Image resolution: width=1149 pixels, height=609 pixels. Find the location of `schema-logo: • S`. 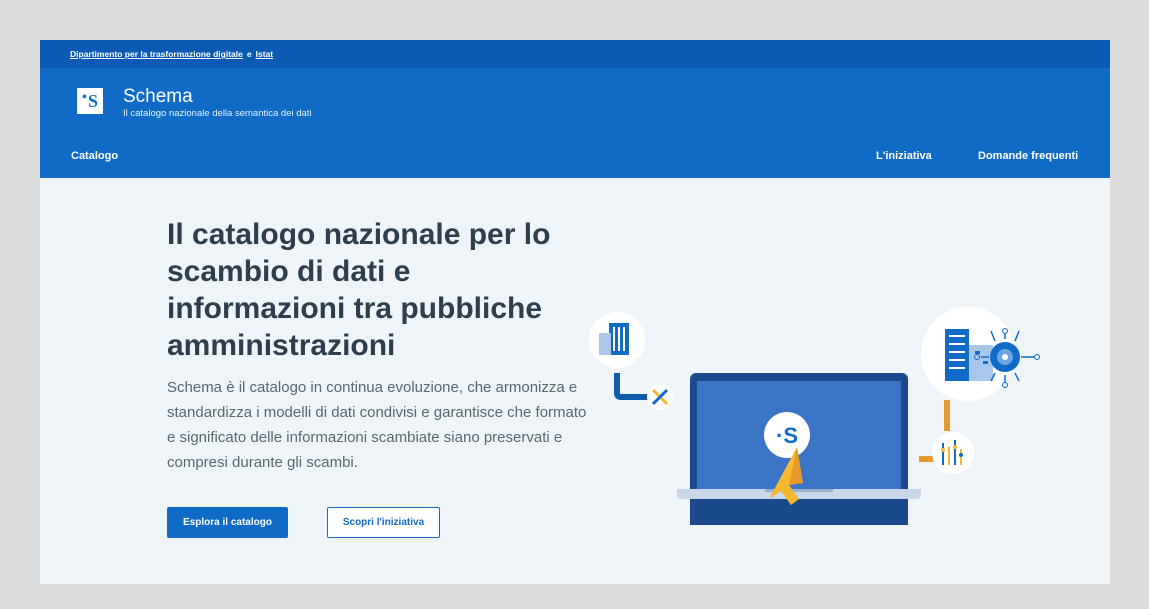

schema-logo: • S is located at coordinates (90, 101).